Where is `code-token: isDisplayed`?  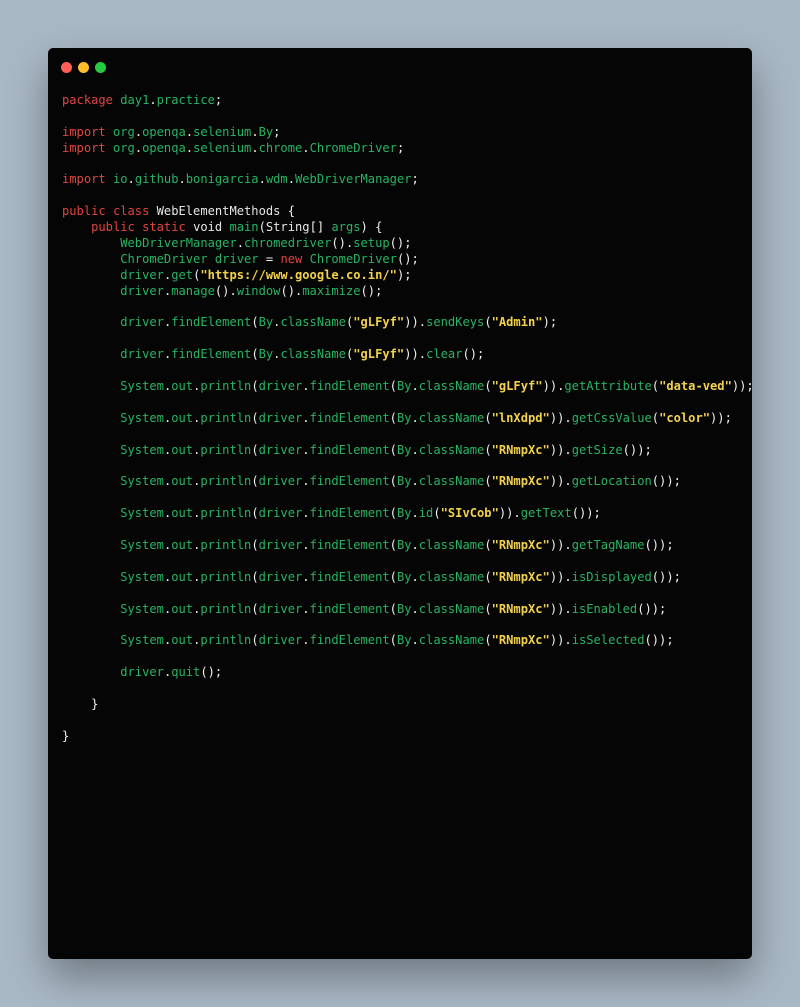
code-token: isDisplayed is located at coordinates (611, 576).